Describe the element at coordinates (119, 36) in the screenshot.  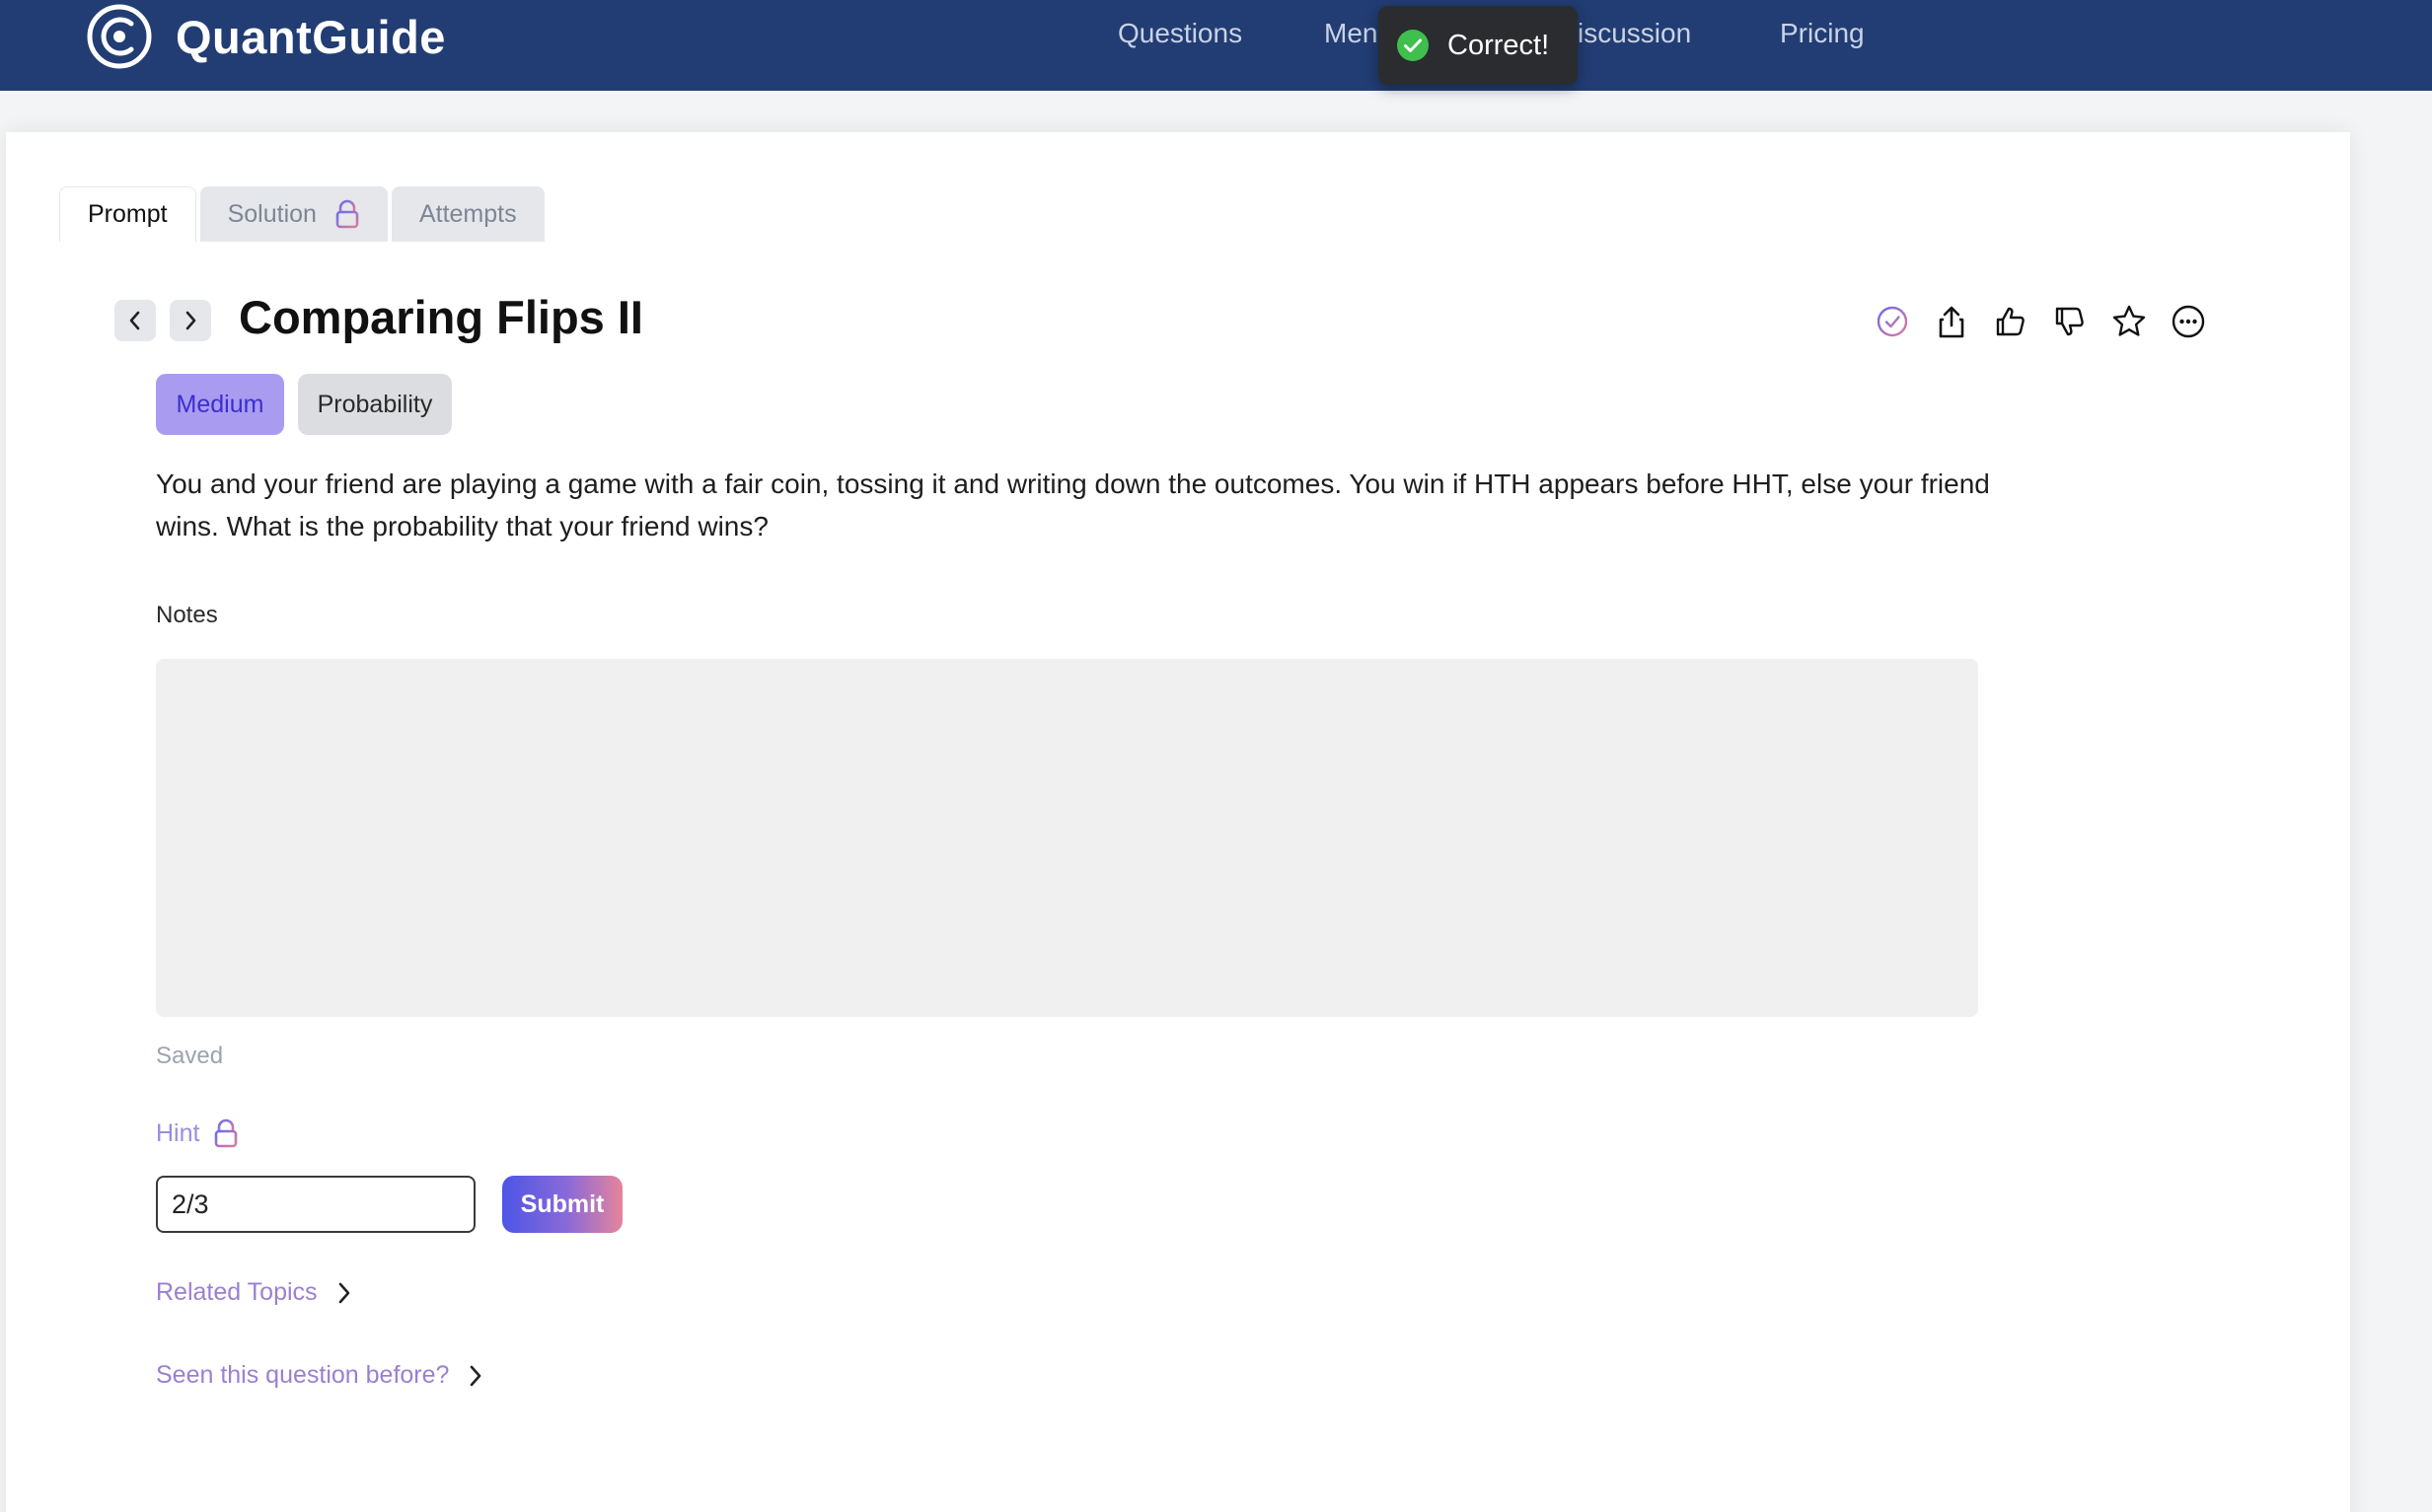
I see `quantguide-logo-icon` at that location.